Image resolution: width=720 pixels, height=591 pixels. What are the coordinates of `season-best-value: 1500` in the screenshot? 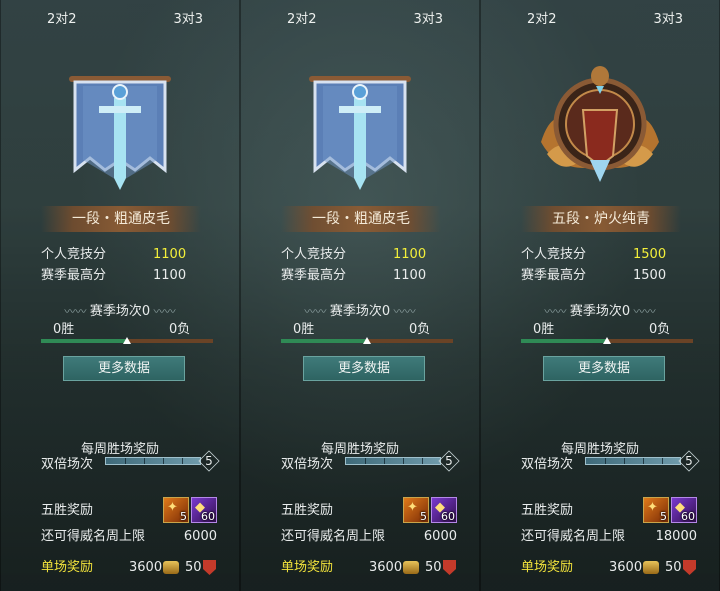 It's located at (650, 275).